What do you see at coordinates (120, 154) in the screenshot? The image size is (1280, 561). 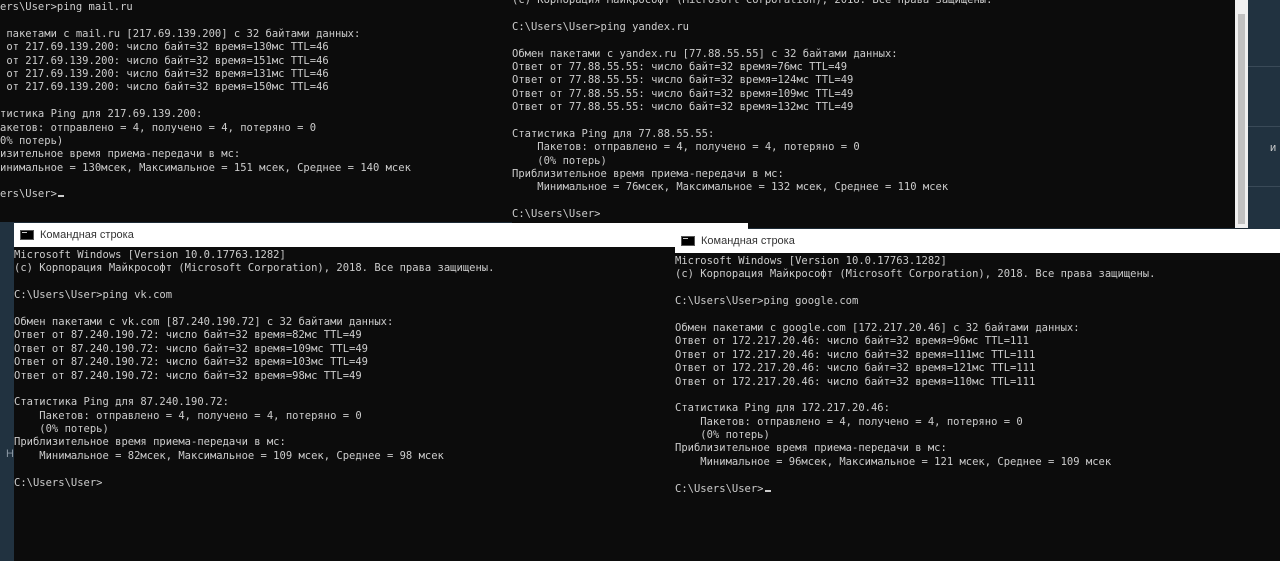 I see `console-line: изительное время приема-передачи в мс:` at bounding box center [120, 154].